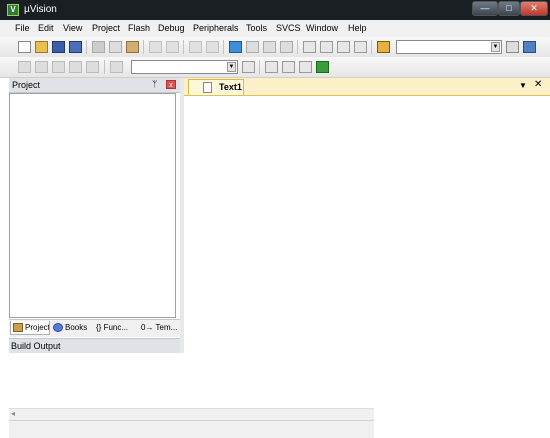 The width and height of the screenshot is (550, 438). I want to click on pack-installer-icon, so click(322, 67).